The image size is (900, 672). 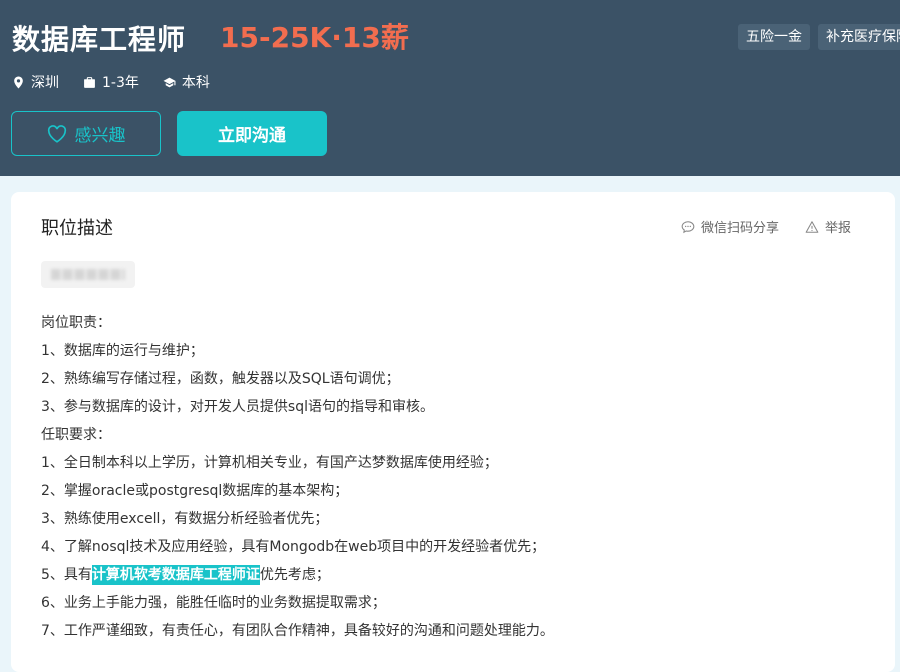 What do you see at coordinates (122, 351) in the screenshot?
I see `description-line: 1、数据库的运行与维护；` at bounding box center [122, 351].